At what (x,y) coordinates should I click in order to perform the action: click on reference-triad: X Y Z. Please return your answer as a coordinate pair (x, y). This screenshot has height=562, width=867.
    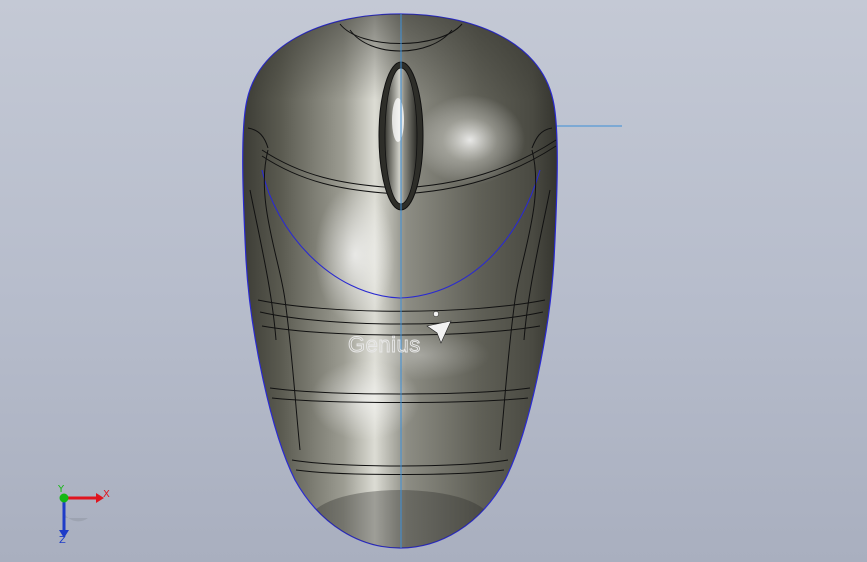
    Looking at the image, I should click on (83, 515).